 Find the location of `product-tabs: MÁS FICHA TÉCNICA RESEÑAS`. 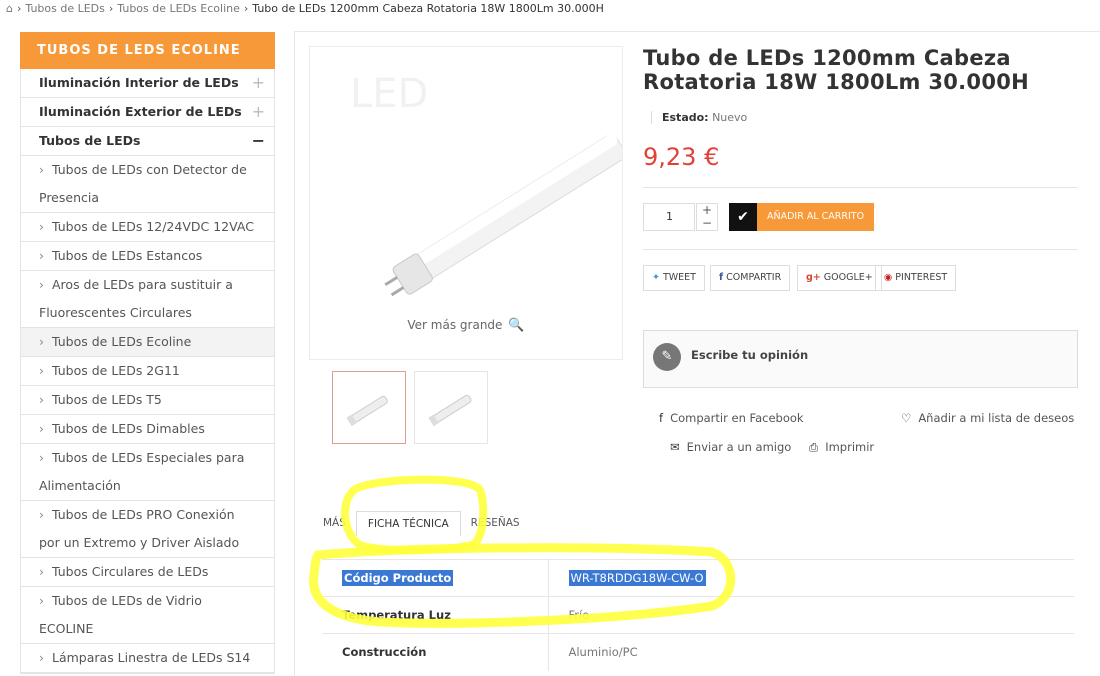

product-tabs: MÁS FICHA TÉCNICA RESEÑAS is located at coordinates (421, 523).